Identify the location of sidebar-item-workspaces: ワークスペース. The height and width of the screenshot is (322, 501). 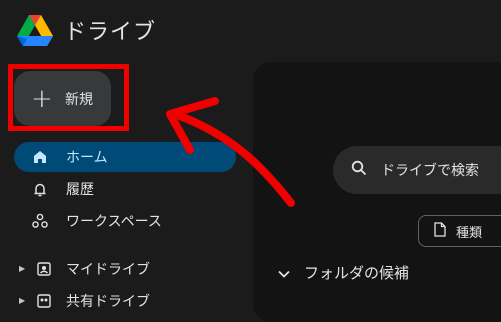
(125, 221).